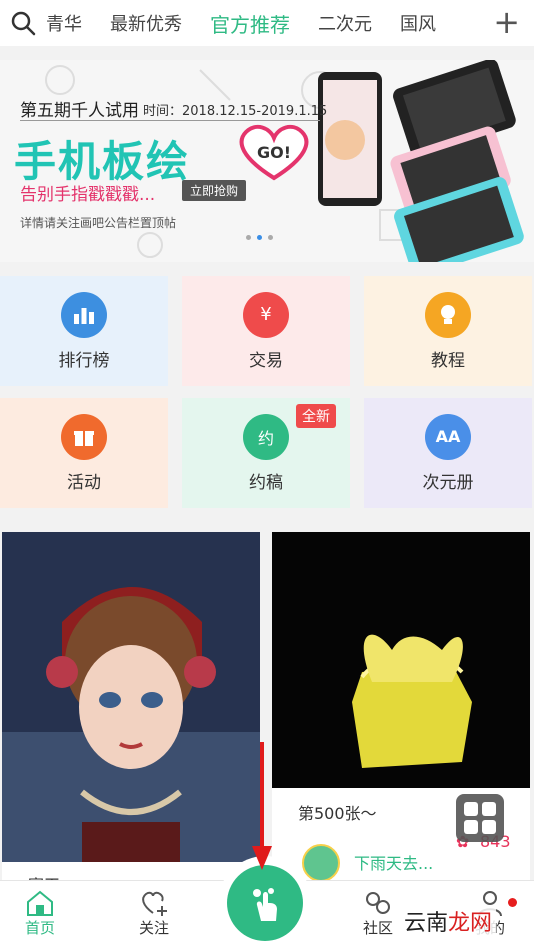  I want to click on create-inner, so click(265, 903).